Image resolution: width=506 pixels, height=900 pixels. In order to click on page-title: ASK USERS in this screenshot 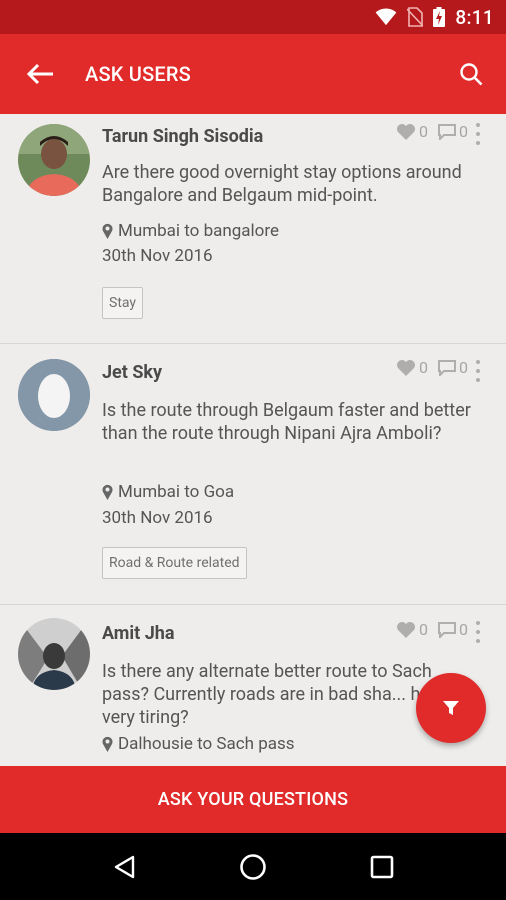, I will do `click(138, 74)`.